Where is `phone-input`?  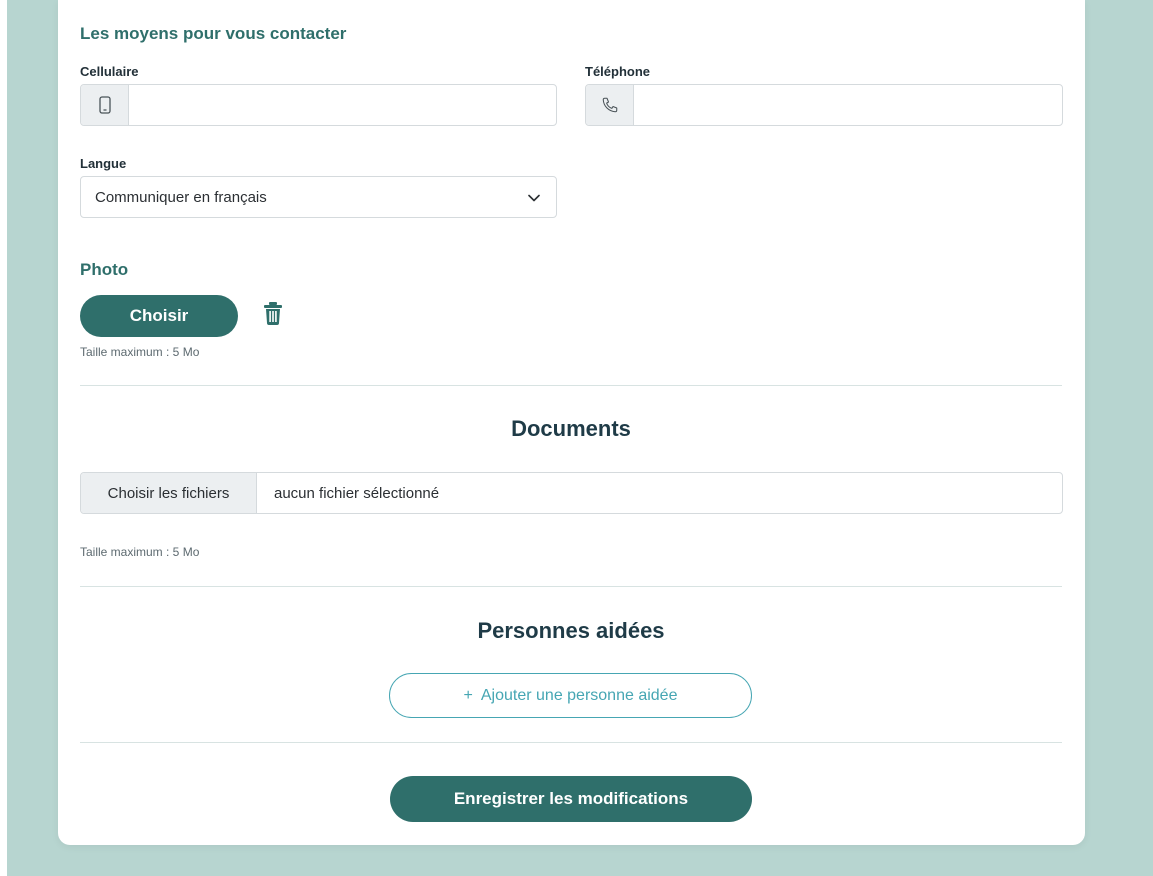 phone-input is located at coordinates (848, 105).